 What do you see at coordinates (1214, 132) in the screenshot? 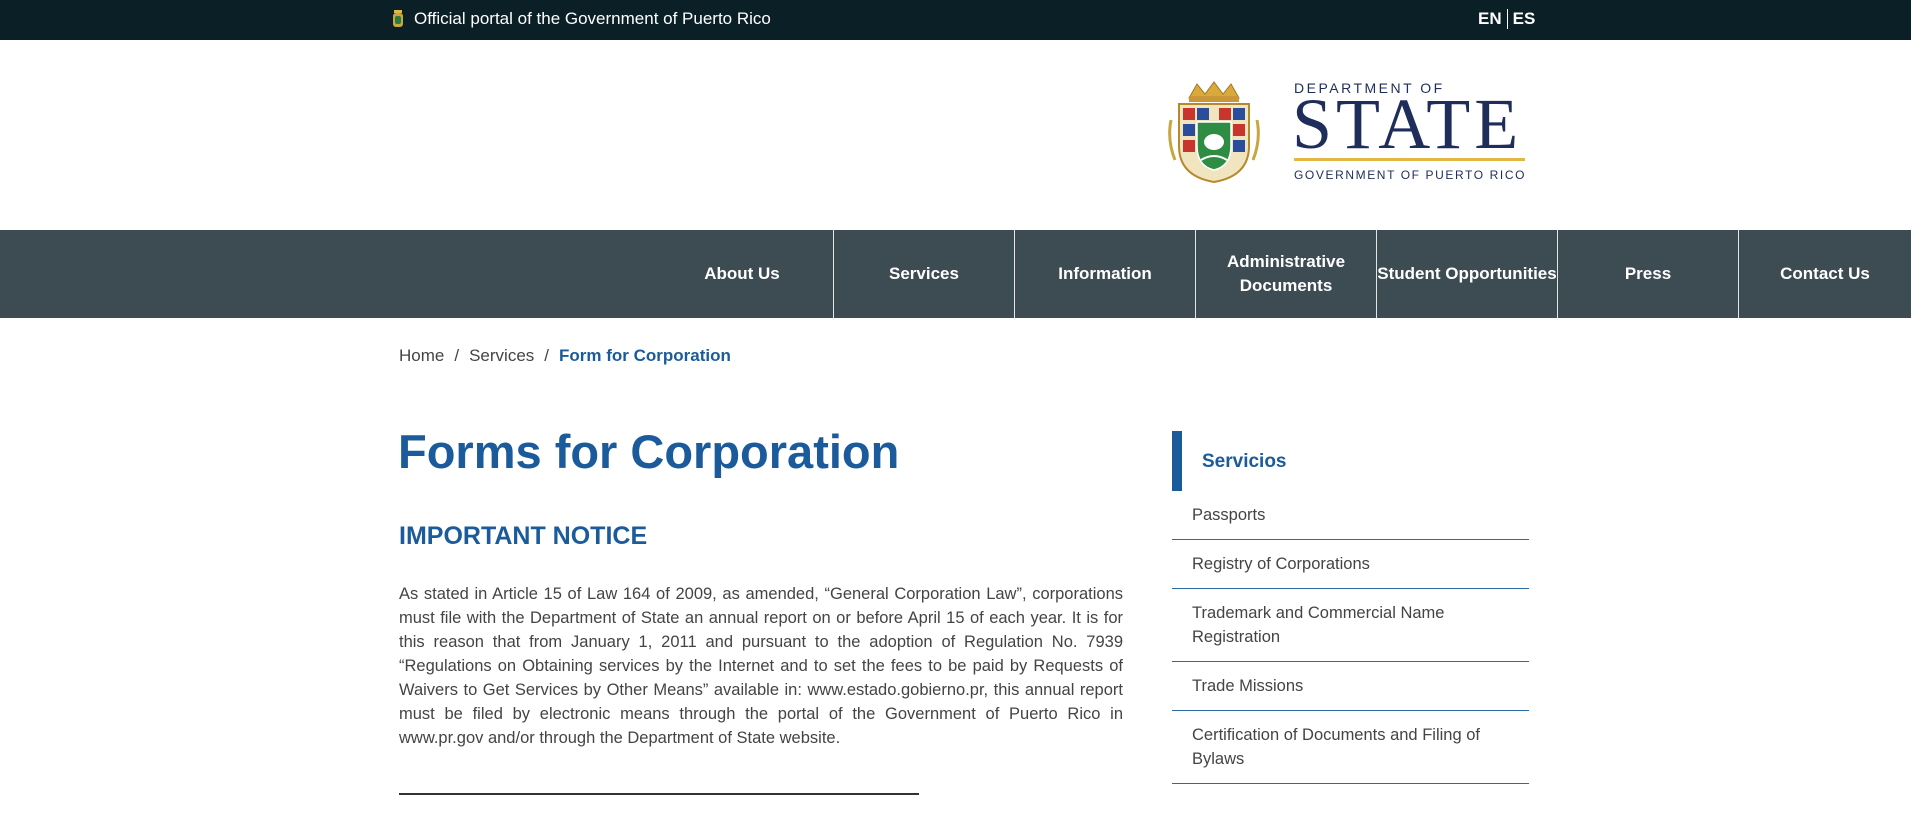
I see `coat-of-arms-icon` at bounding box center [1214, 132].